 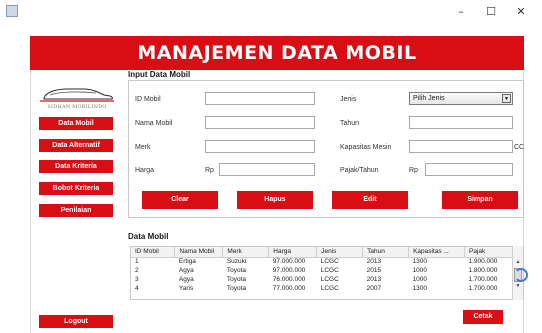 I want to click on input-section-title: Input Data Mobil, so click(x=159, y=74).